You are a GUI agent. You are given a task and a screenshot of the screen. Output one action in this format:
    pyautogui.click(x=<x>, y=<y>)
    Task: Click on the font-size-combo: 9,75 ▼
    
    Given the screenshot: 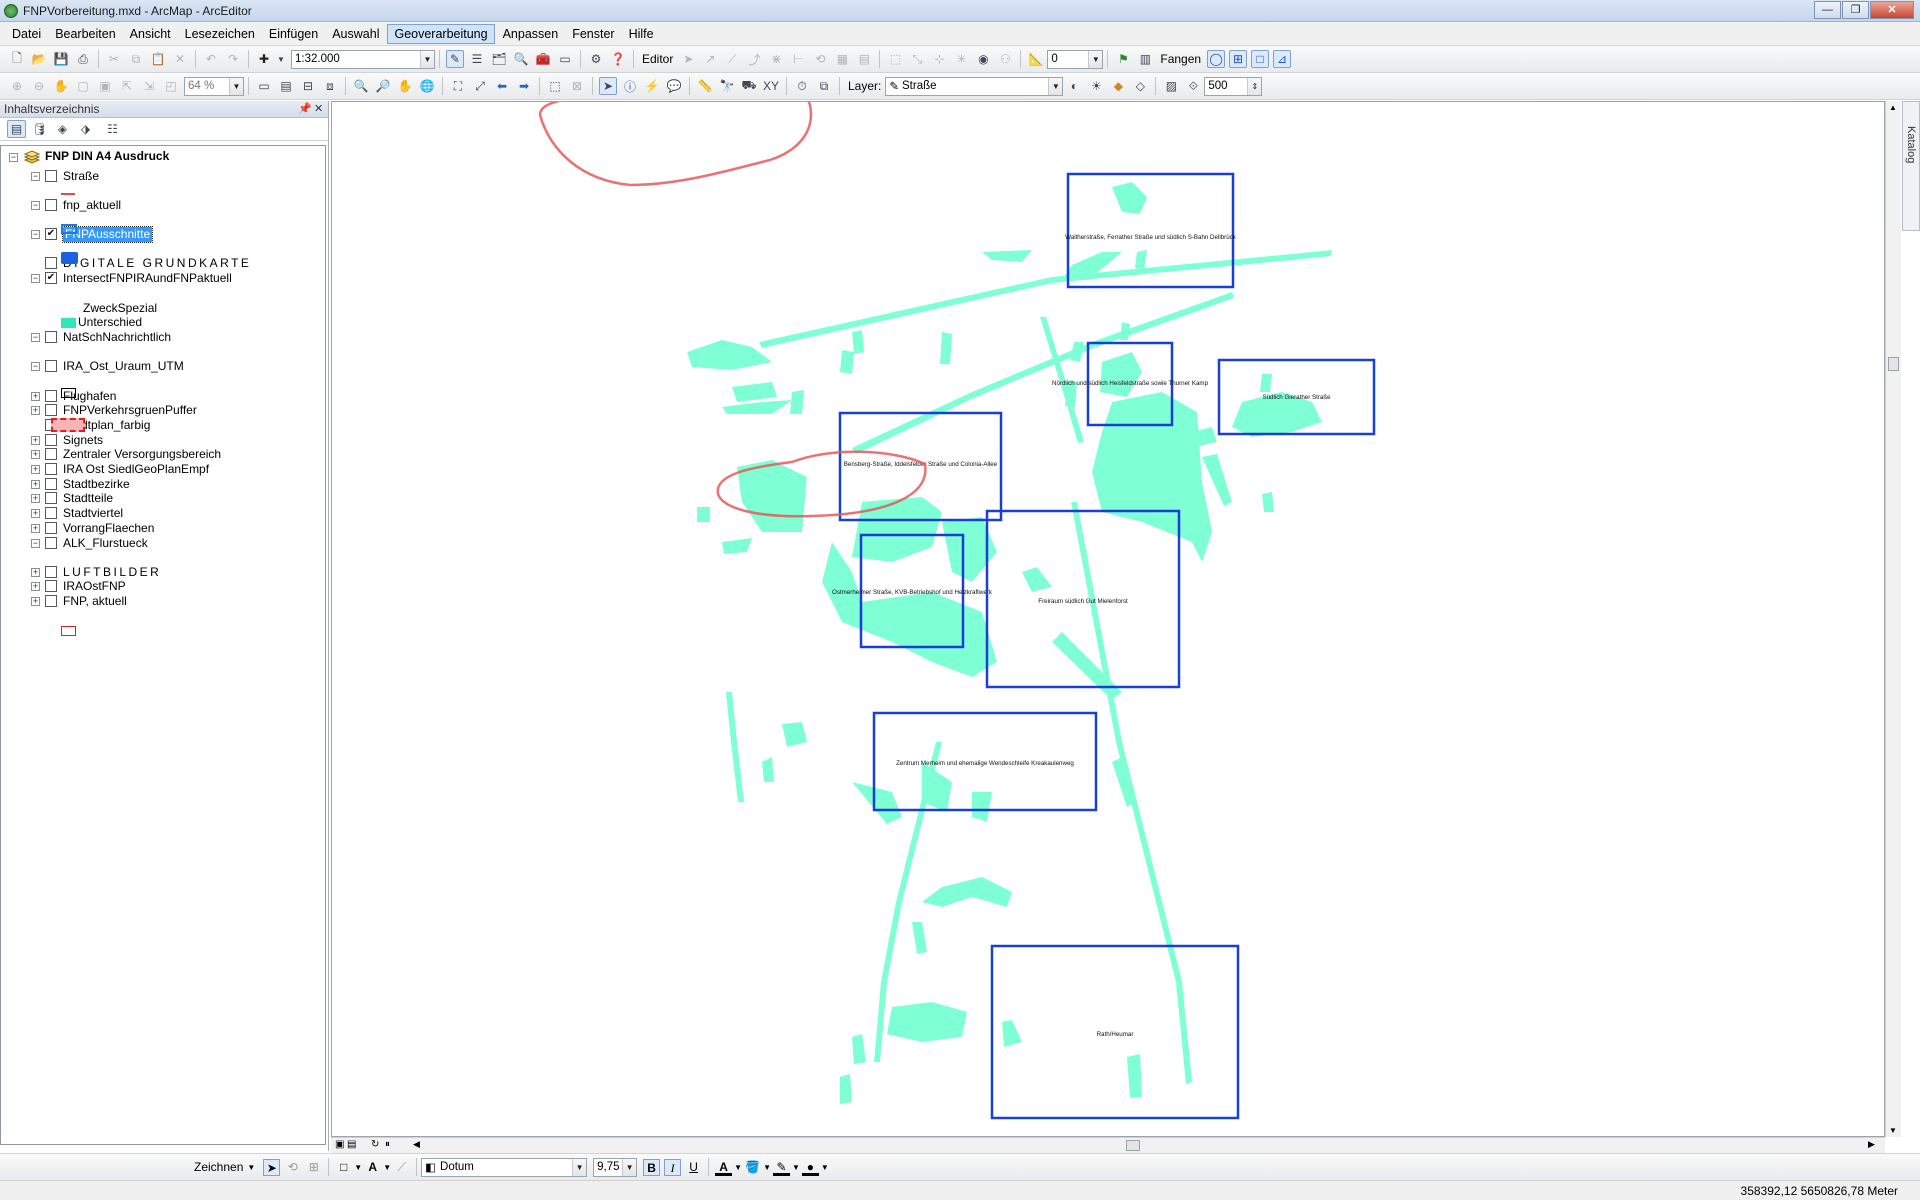 What is the action you would take?
    pyautogui.click(x=615, y=1167)
    